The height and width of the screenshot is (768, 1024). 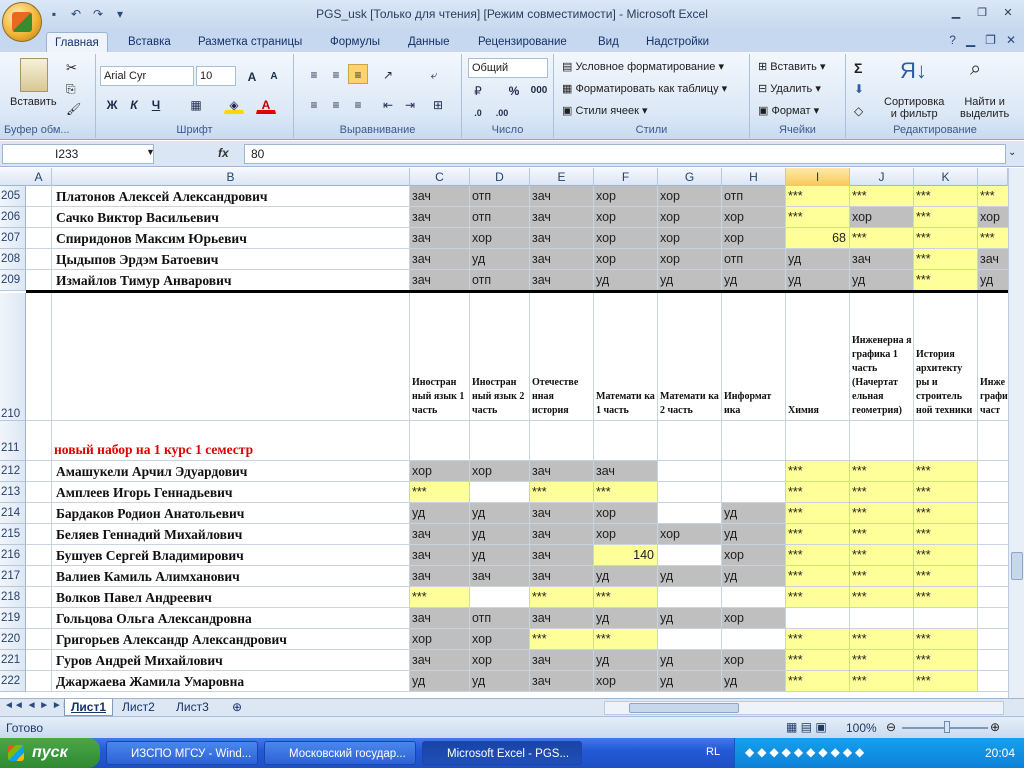 I want to click on fill-icon: ⬇, so click(x=859, y=89).